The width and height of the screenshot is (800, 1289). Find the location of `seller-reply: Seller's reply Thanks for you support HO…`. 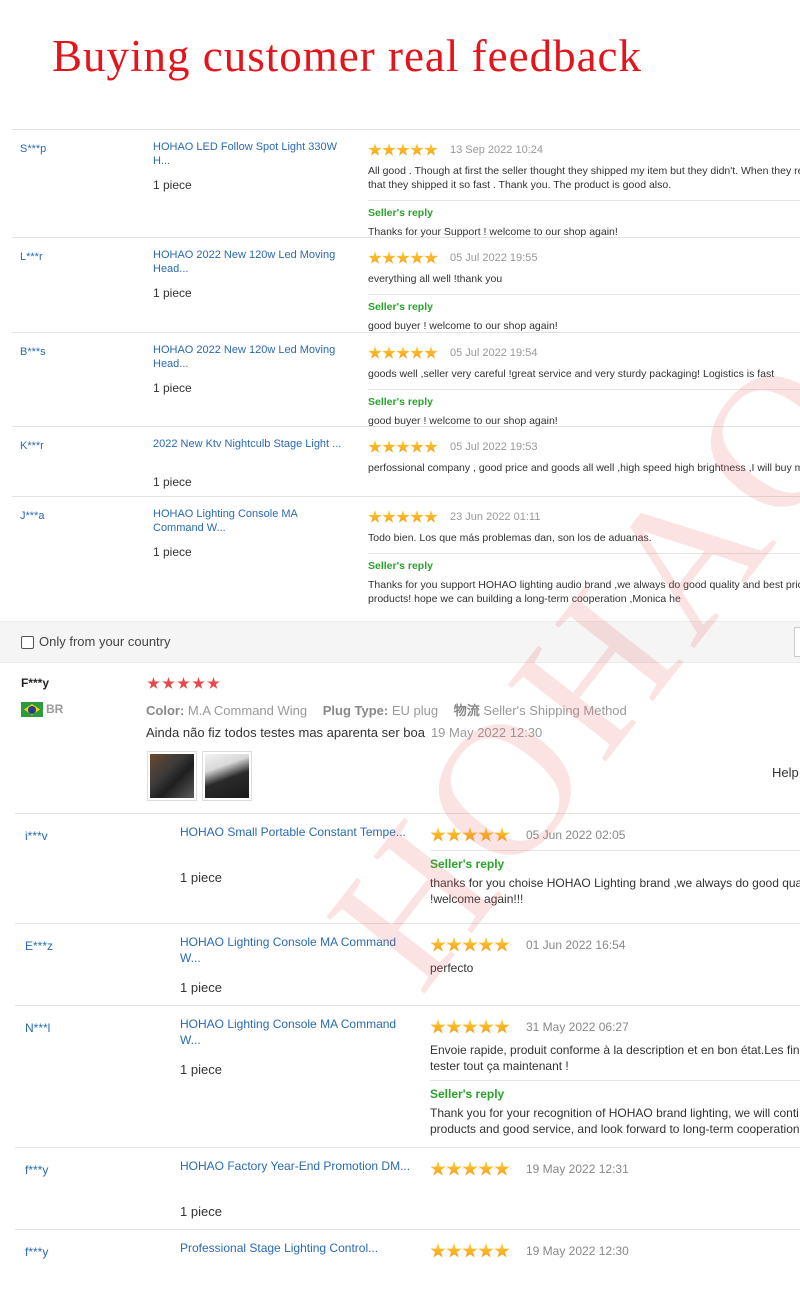

seller-reply: Seller's reply Thanks for you support HO… is located at coordinates (584, 579).